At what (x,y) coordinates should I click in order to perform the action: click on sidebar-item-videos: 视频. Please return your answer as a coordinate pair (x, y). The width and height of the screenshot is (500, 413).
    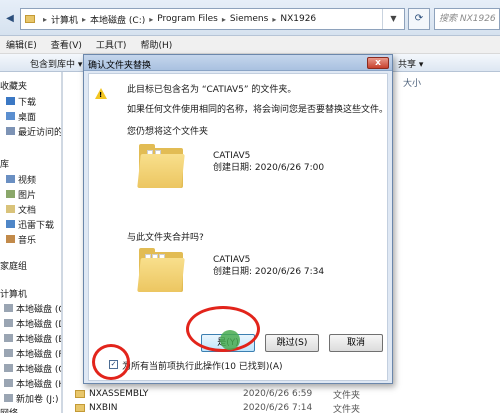
    Looking at the image, I should click on (21, 179).